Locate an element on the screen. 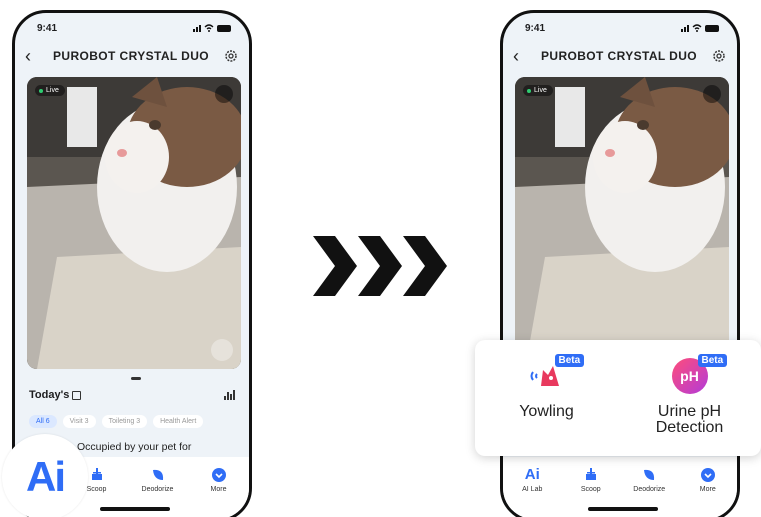  ai-lab-icon: Ai is located at coordinates (532, 474).